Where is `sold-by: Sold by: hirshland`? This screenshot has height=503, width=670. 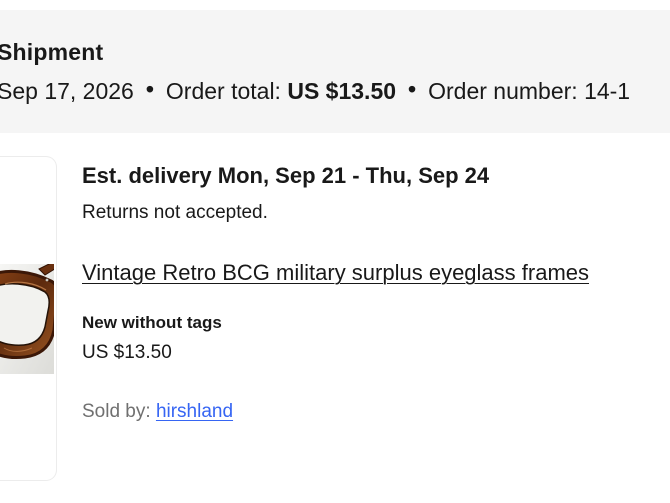 sold-by: Sold by: hirshland is located at coordinates (157, 412).